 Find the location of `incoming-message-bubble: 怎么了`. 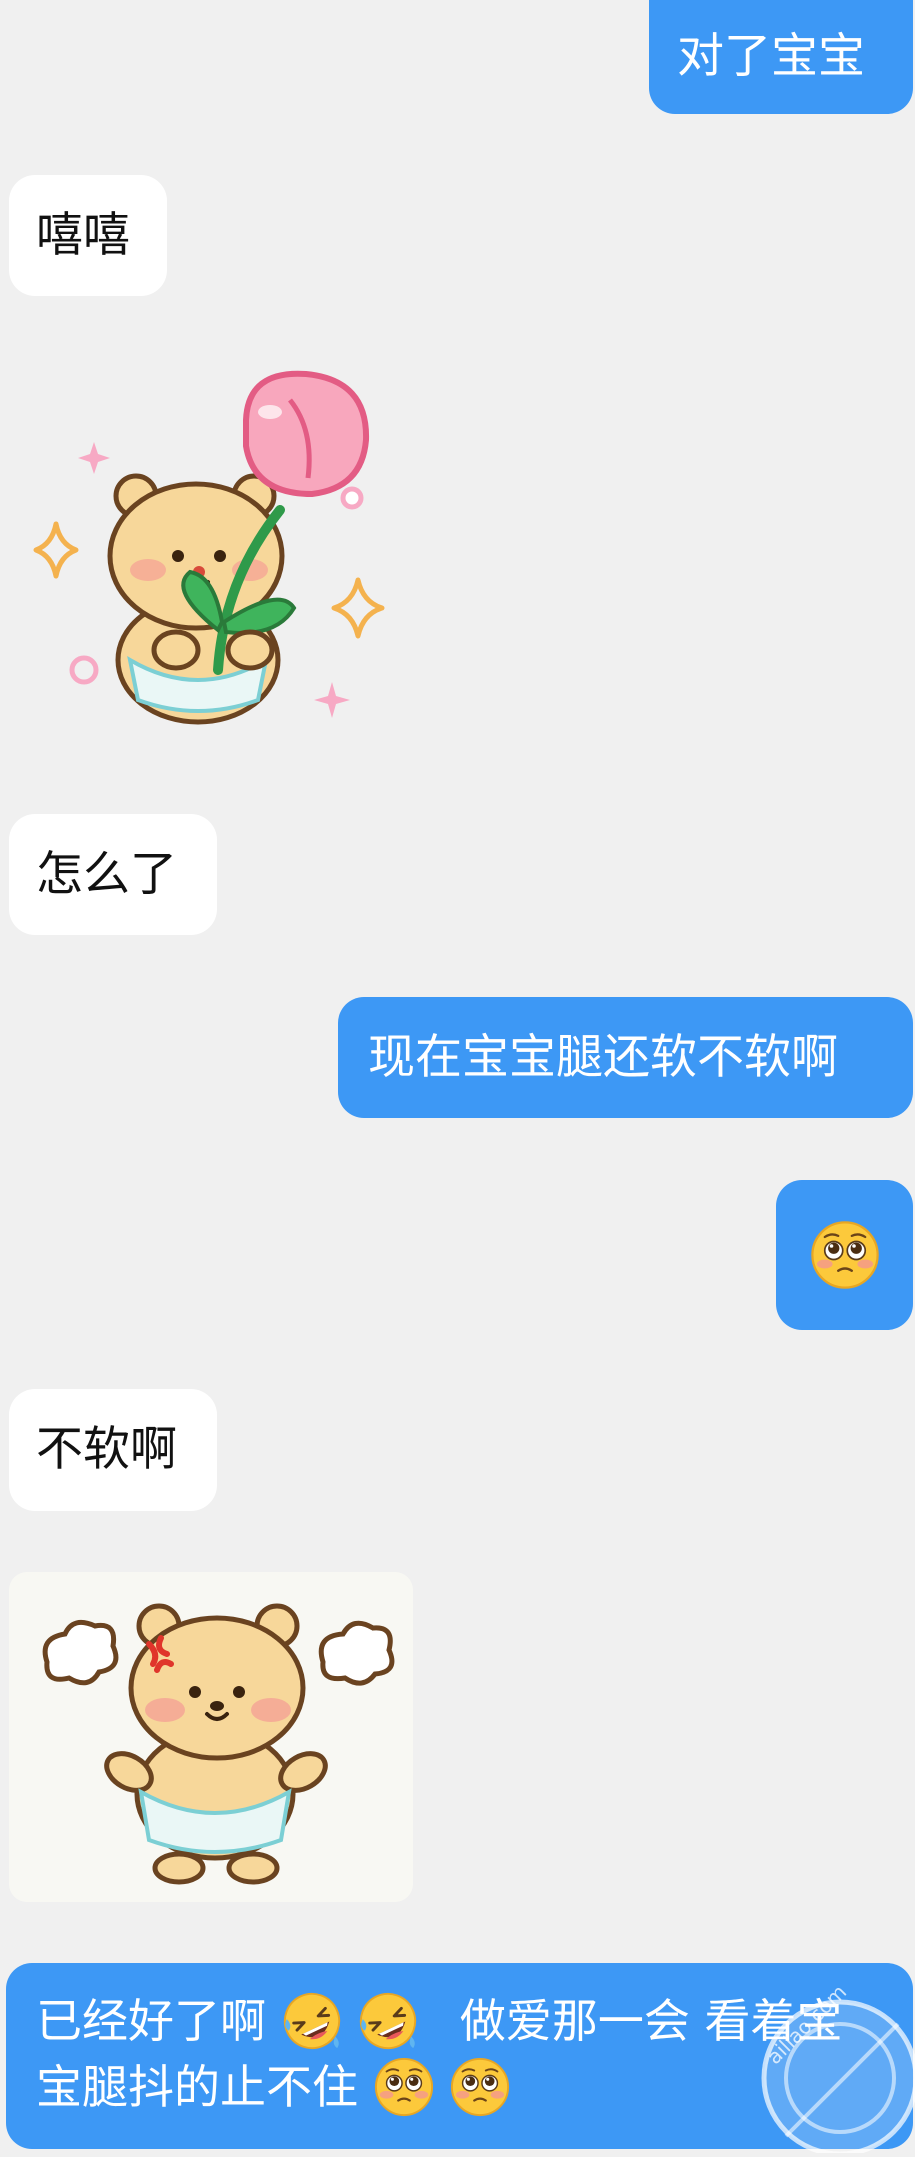

incoming-message-bubble: 怎么了 is located at coordinates (113, 874).